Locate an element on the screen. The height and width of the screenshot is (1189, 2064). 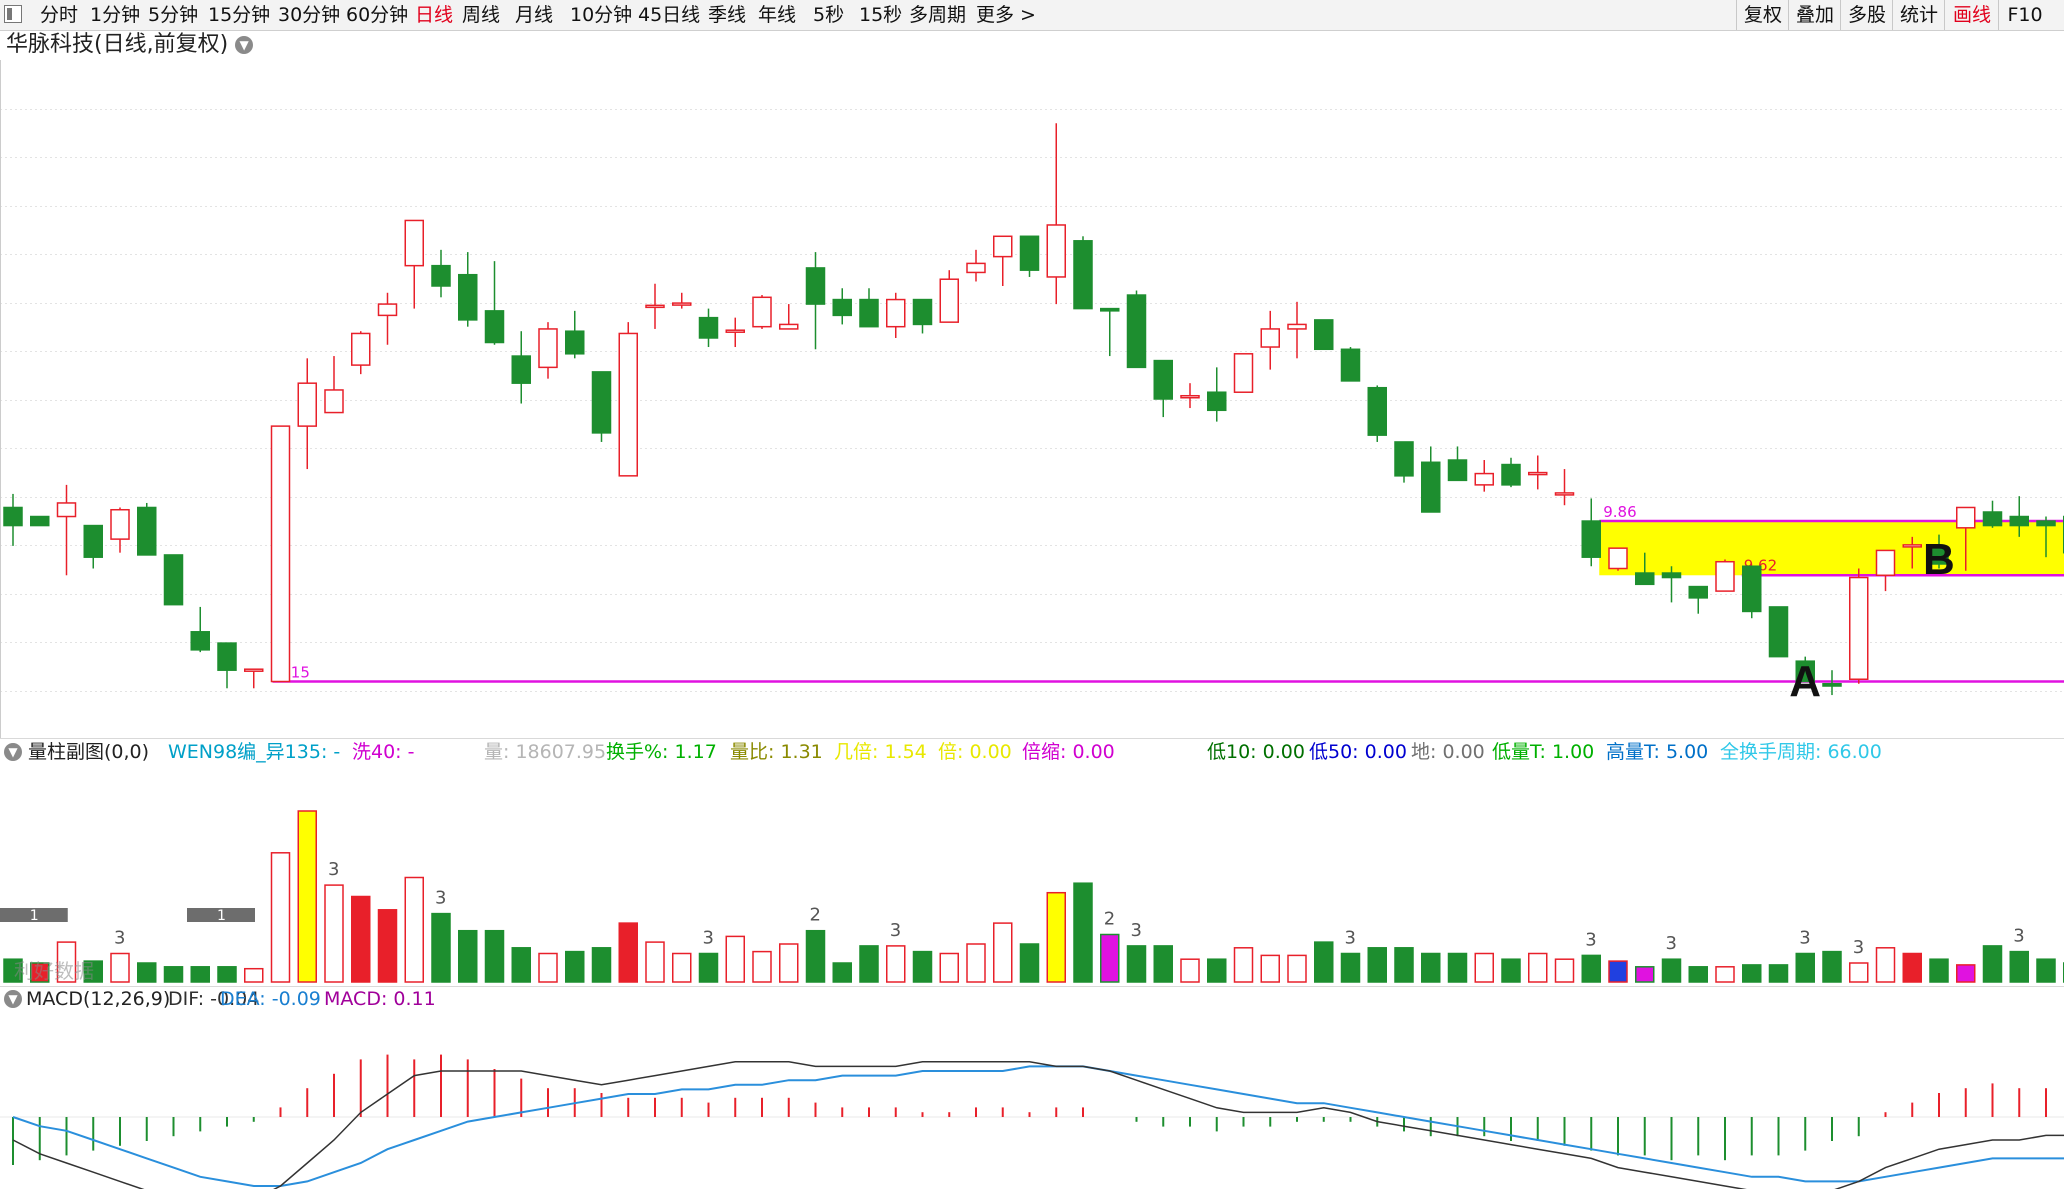
indicator-value: 全换手周期: 66.00 is located at coordinates (1801, 752).